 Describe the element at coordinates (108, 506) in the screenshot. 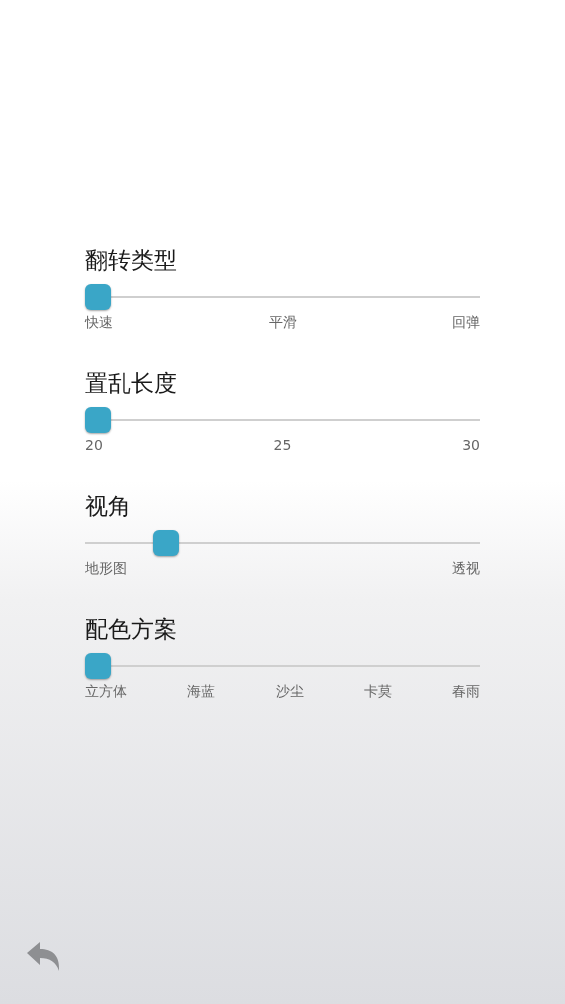

I see `setting-title: 视角` at that location.